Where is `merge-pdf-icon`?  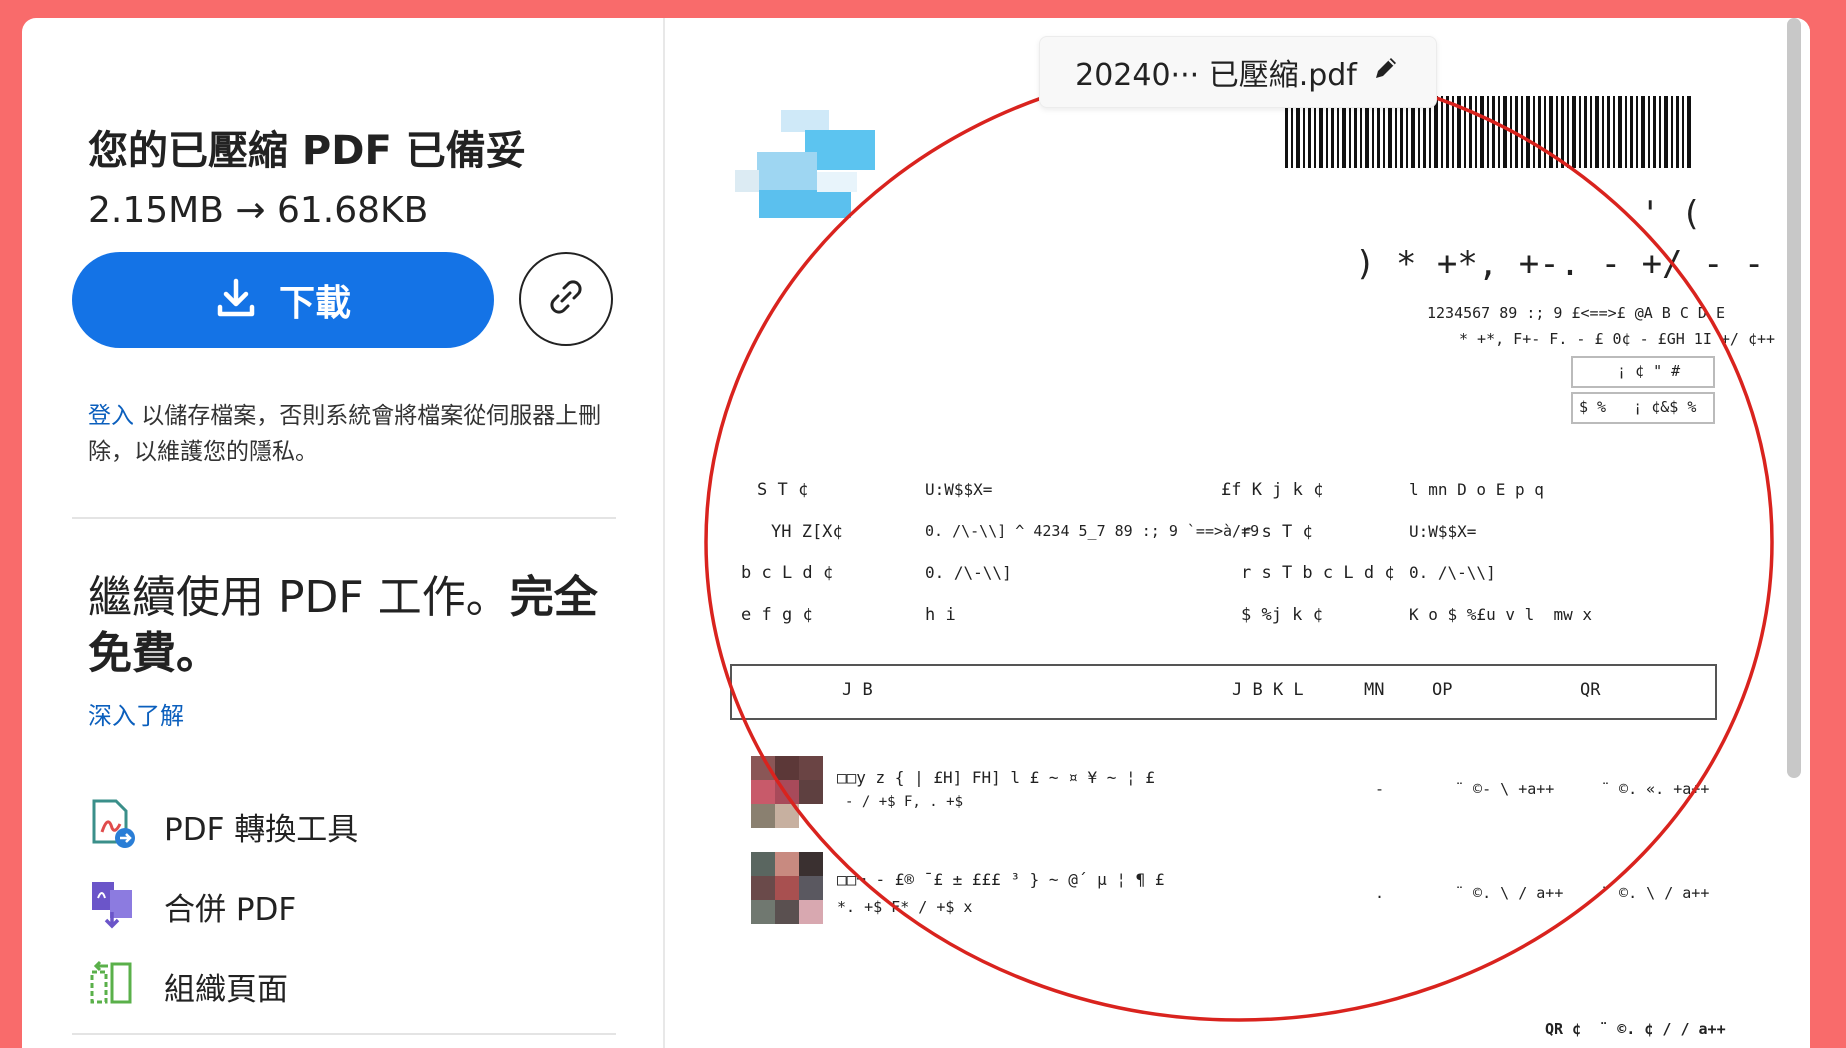 merge-pdf-icon is located at coordinates (113, 906).